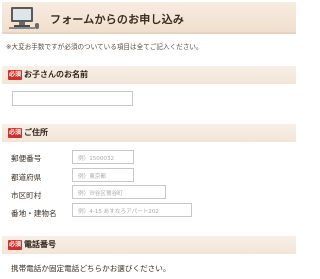 Image resolution: width=320 pixels, height=279 pixels. What do you see at coordinates (96, 159) in the screenshot?
I see `postal-code-placeholder: 例）1500032` at bounding box center [96, 159].